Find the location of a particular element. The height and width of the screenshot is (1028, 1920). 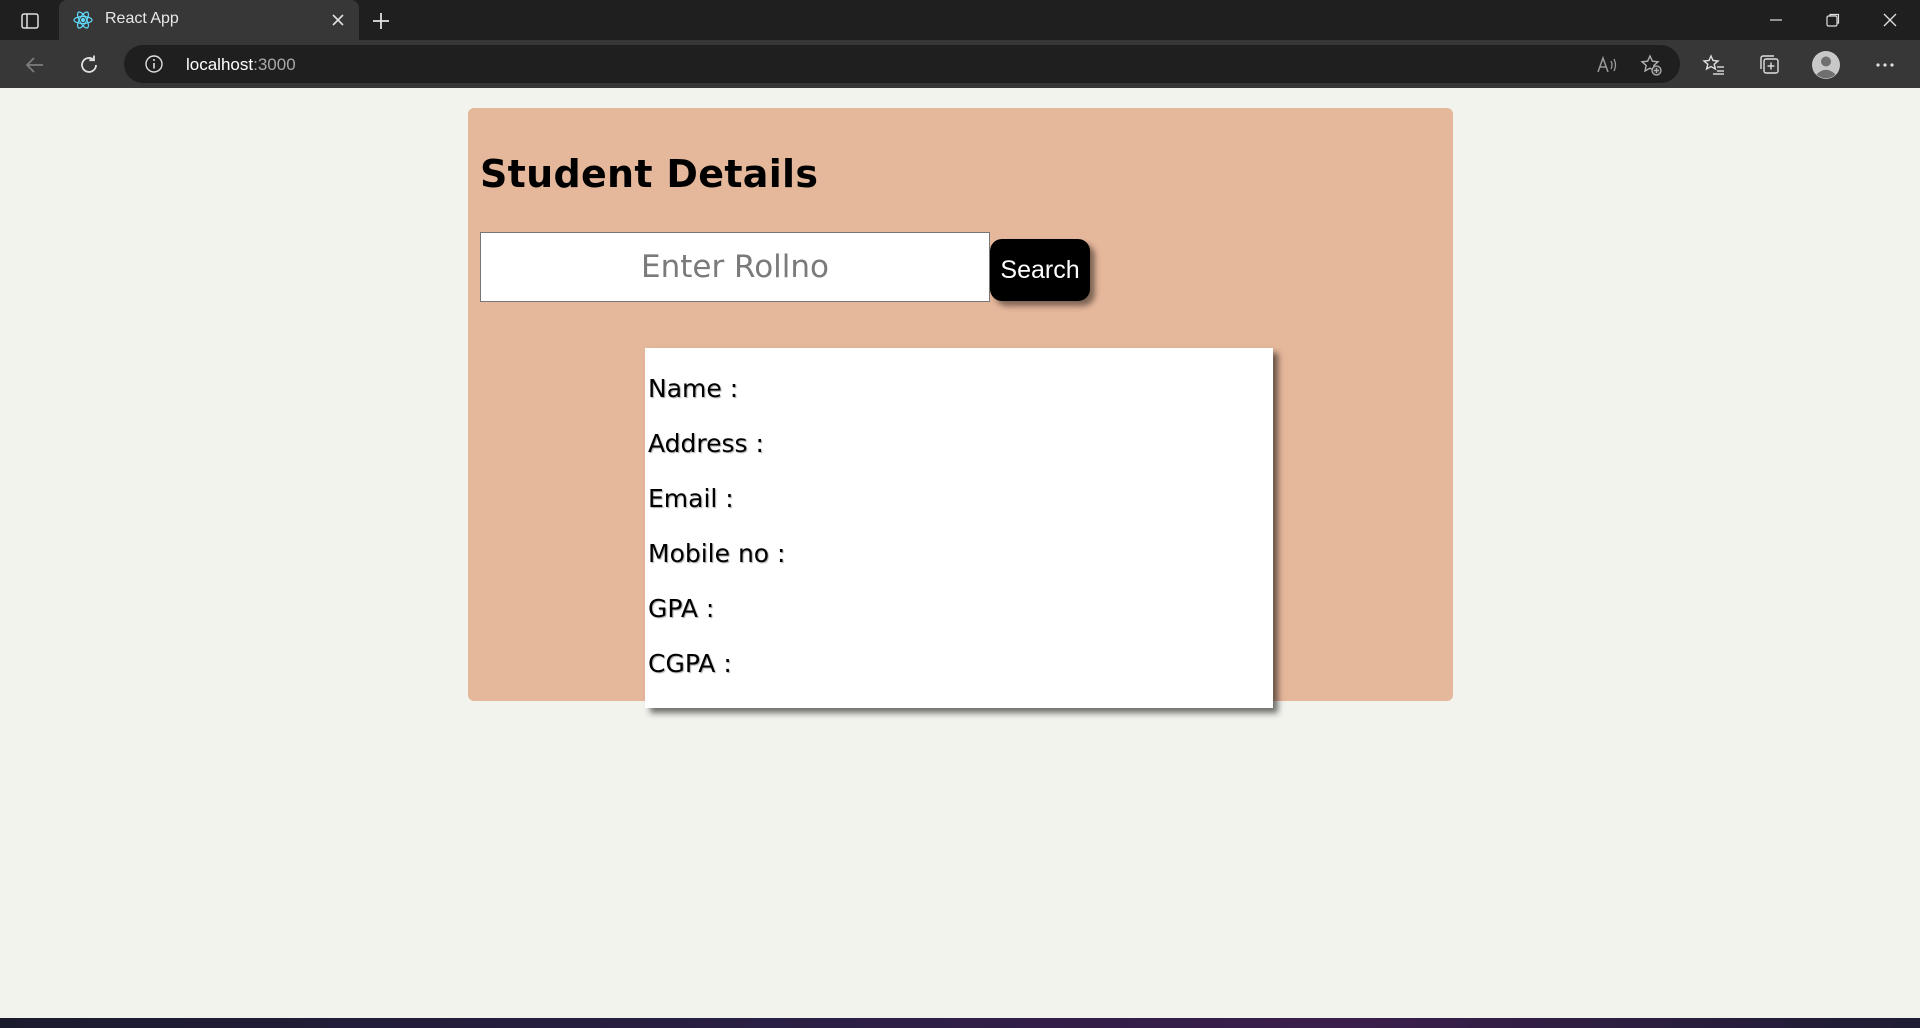

profile-button is located at coordinates (1826, 65).